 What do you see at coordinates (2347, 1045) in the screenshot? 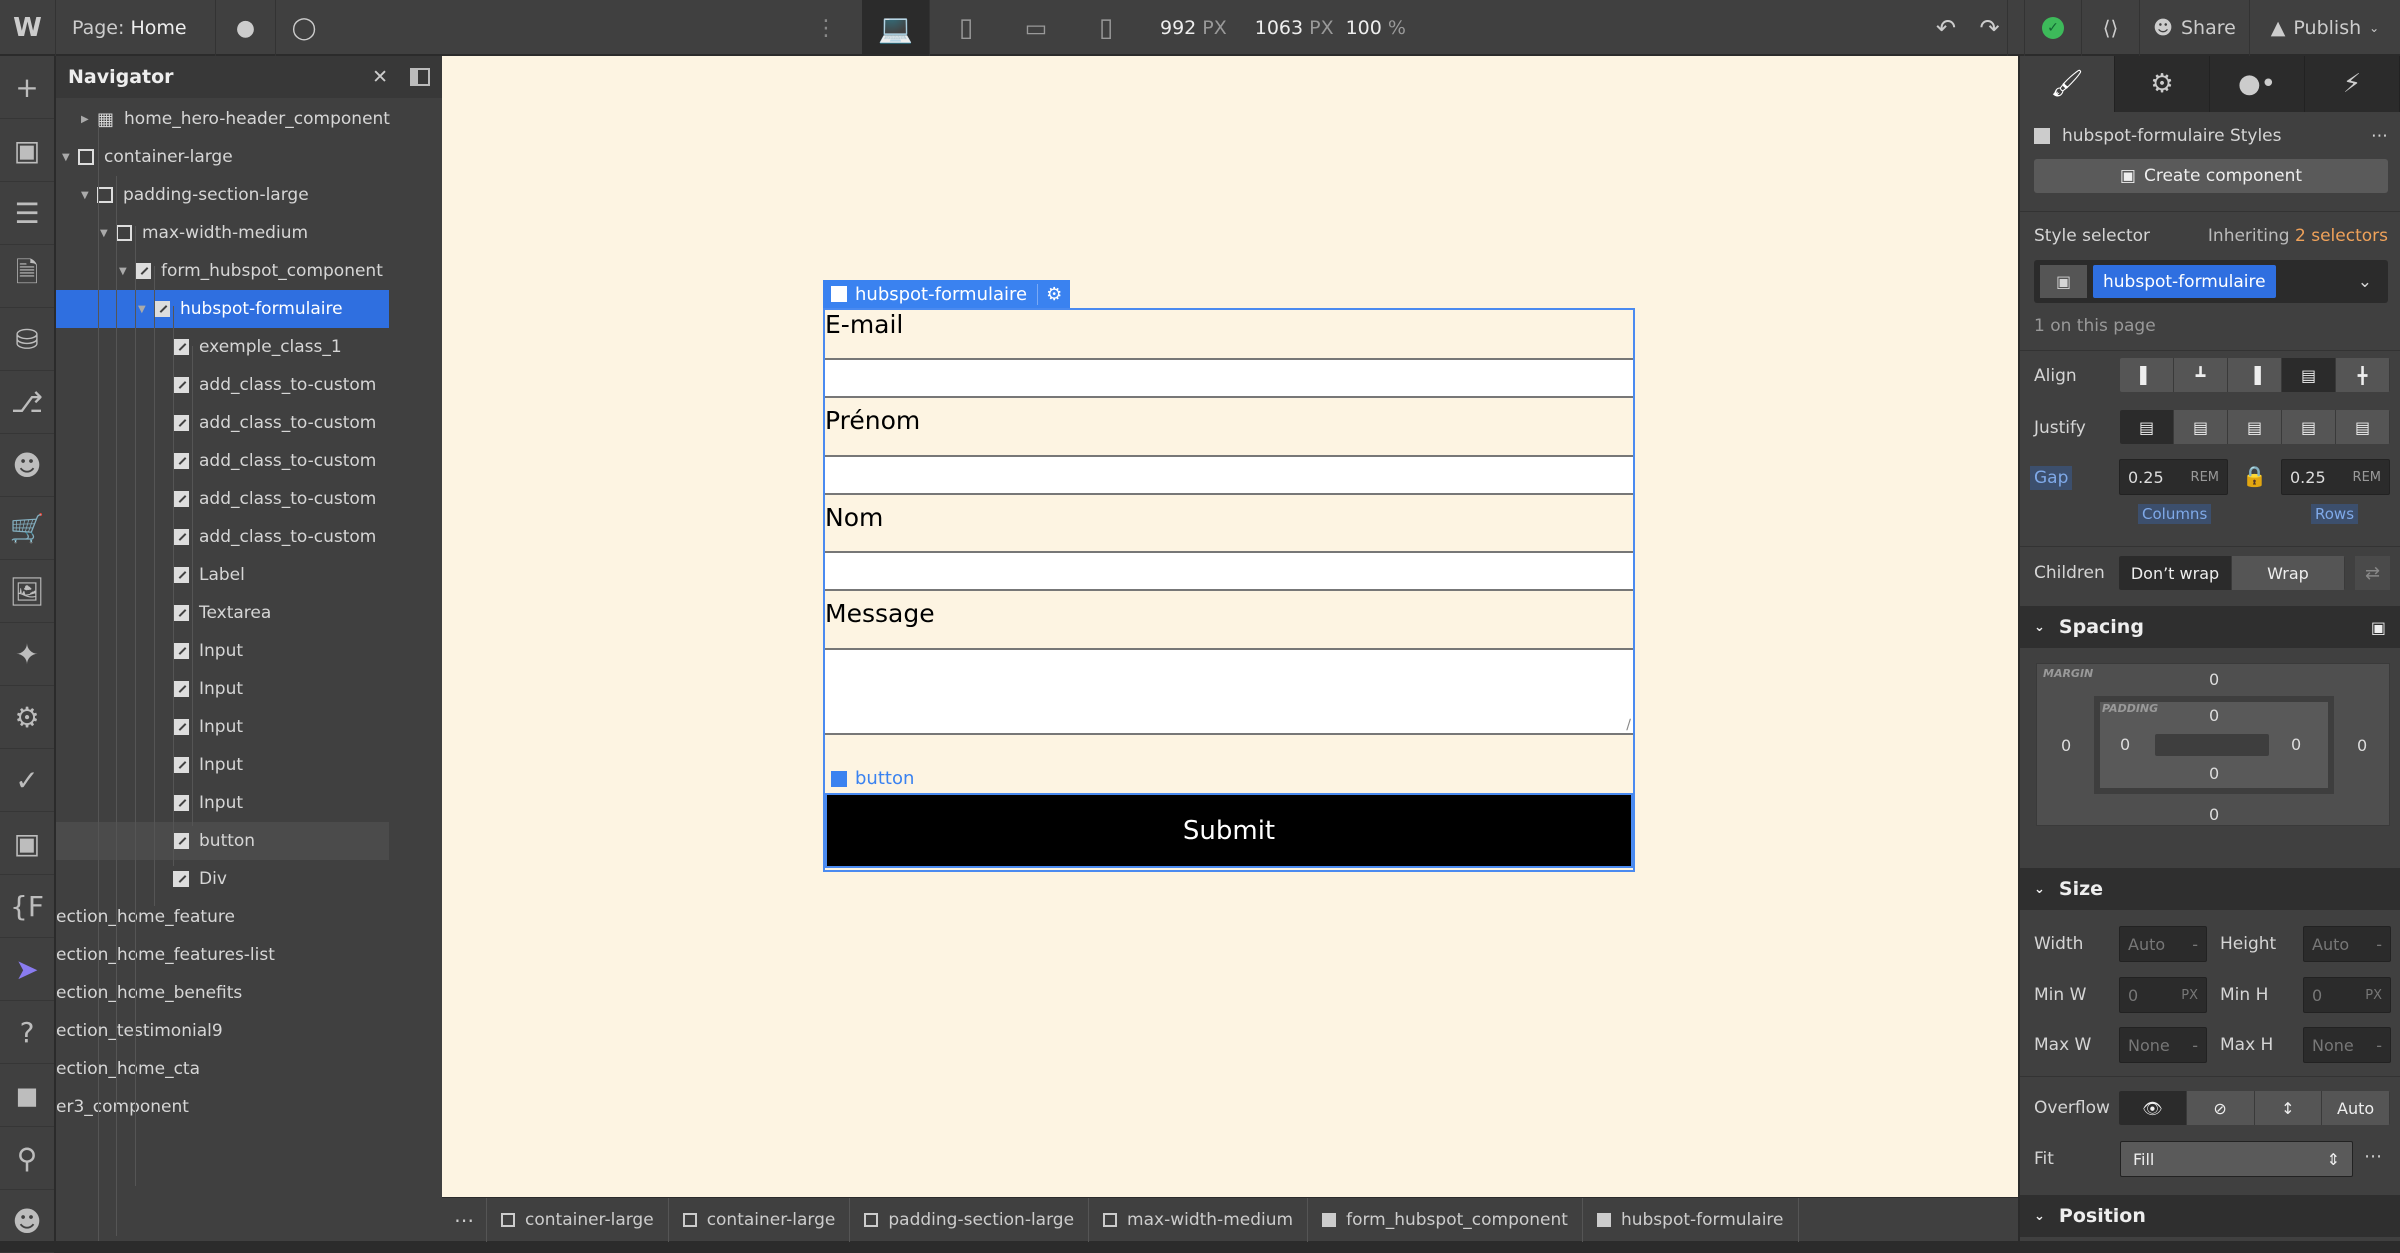
I see `max-height-input: None -` at bounding box center [2347, 1045].